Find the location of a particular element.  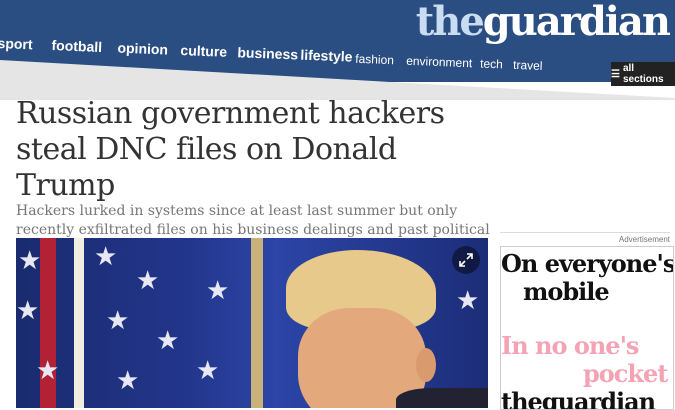

nav-lifestyle: lifestyle is located at coordinates (326, 56).